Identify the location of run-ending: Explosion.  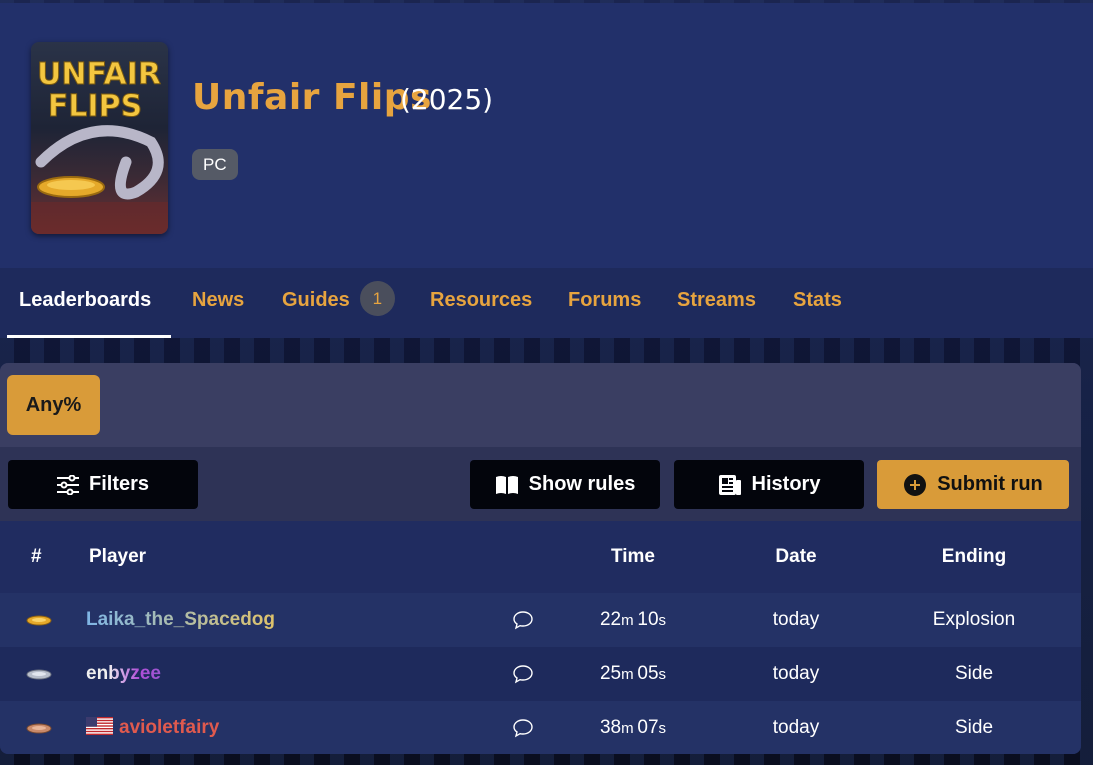
(974, 619).